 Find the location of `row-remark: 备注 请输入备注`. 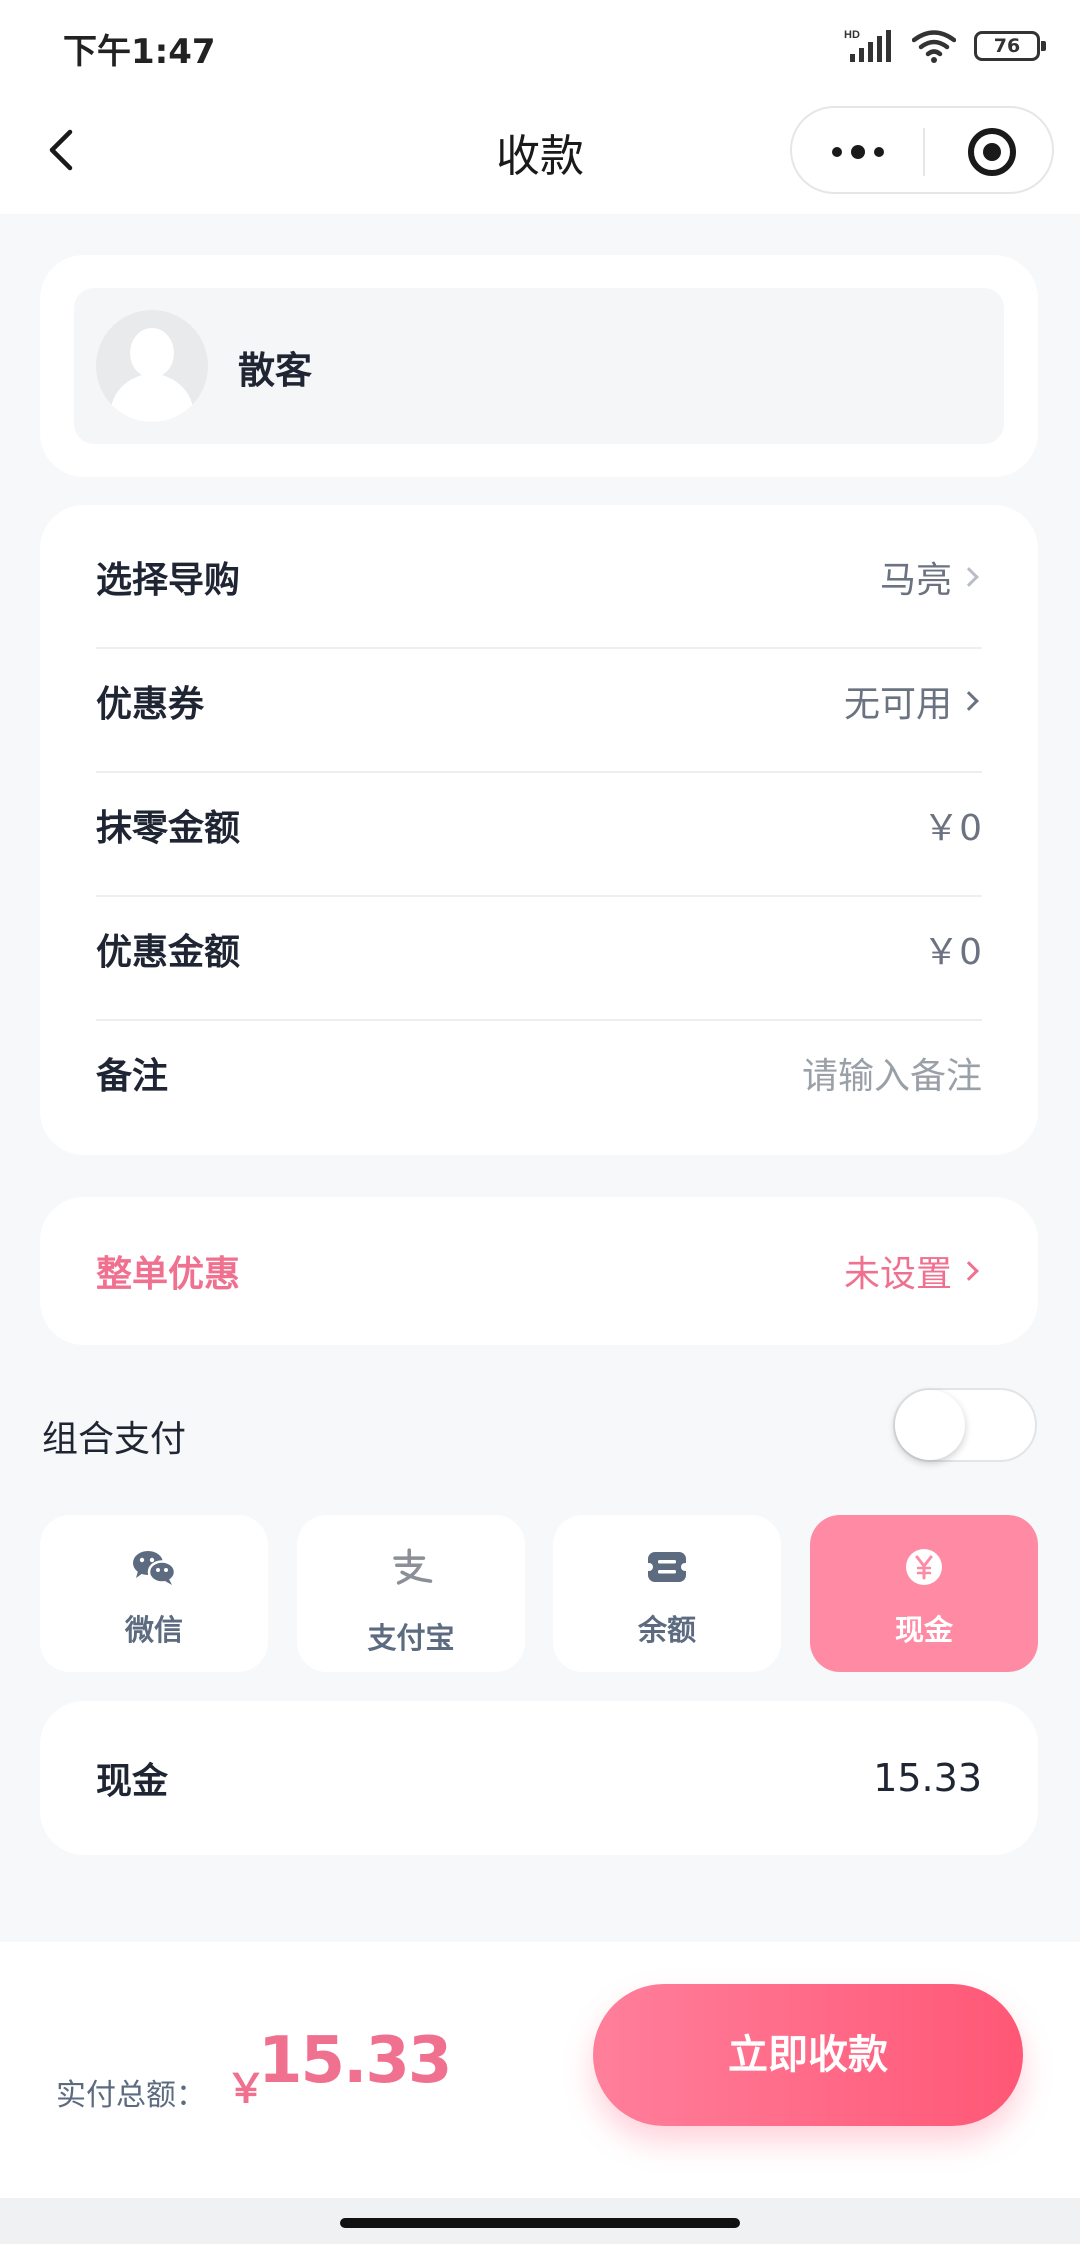

row-remark: 备注 请输入备注 is located at coordinates (539, 1083).